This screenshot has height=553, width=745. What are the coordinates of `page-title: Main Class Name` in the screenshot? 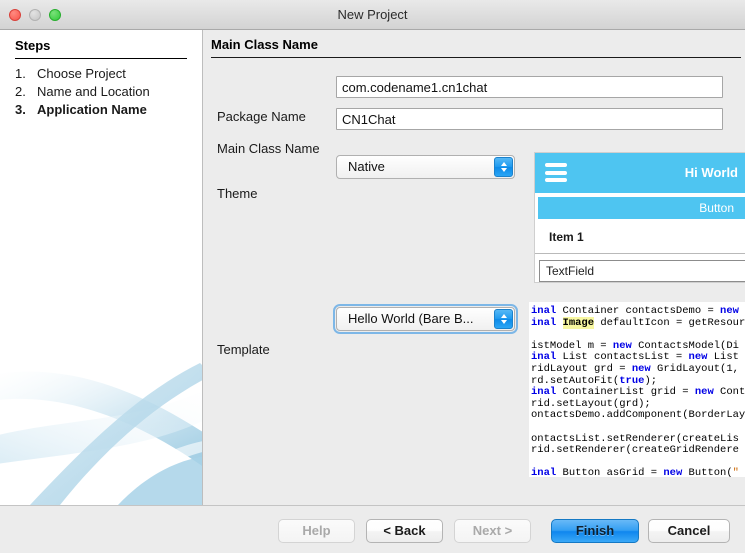 It's located at (264, 44).